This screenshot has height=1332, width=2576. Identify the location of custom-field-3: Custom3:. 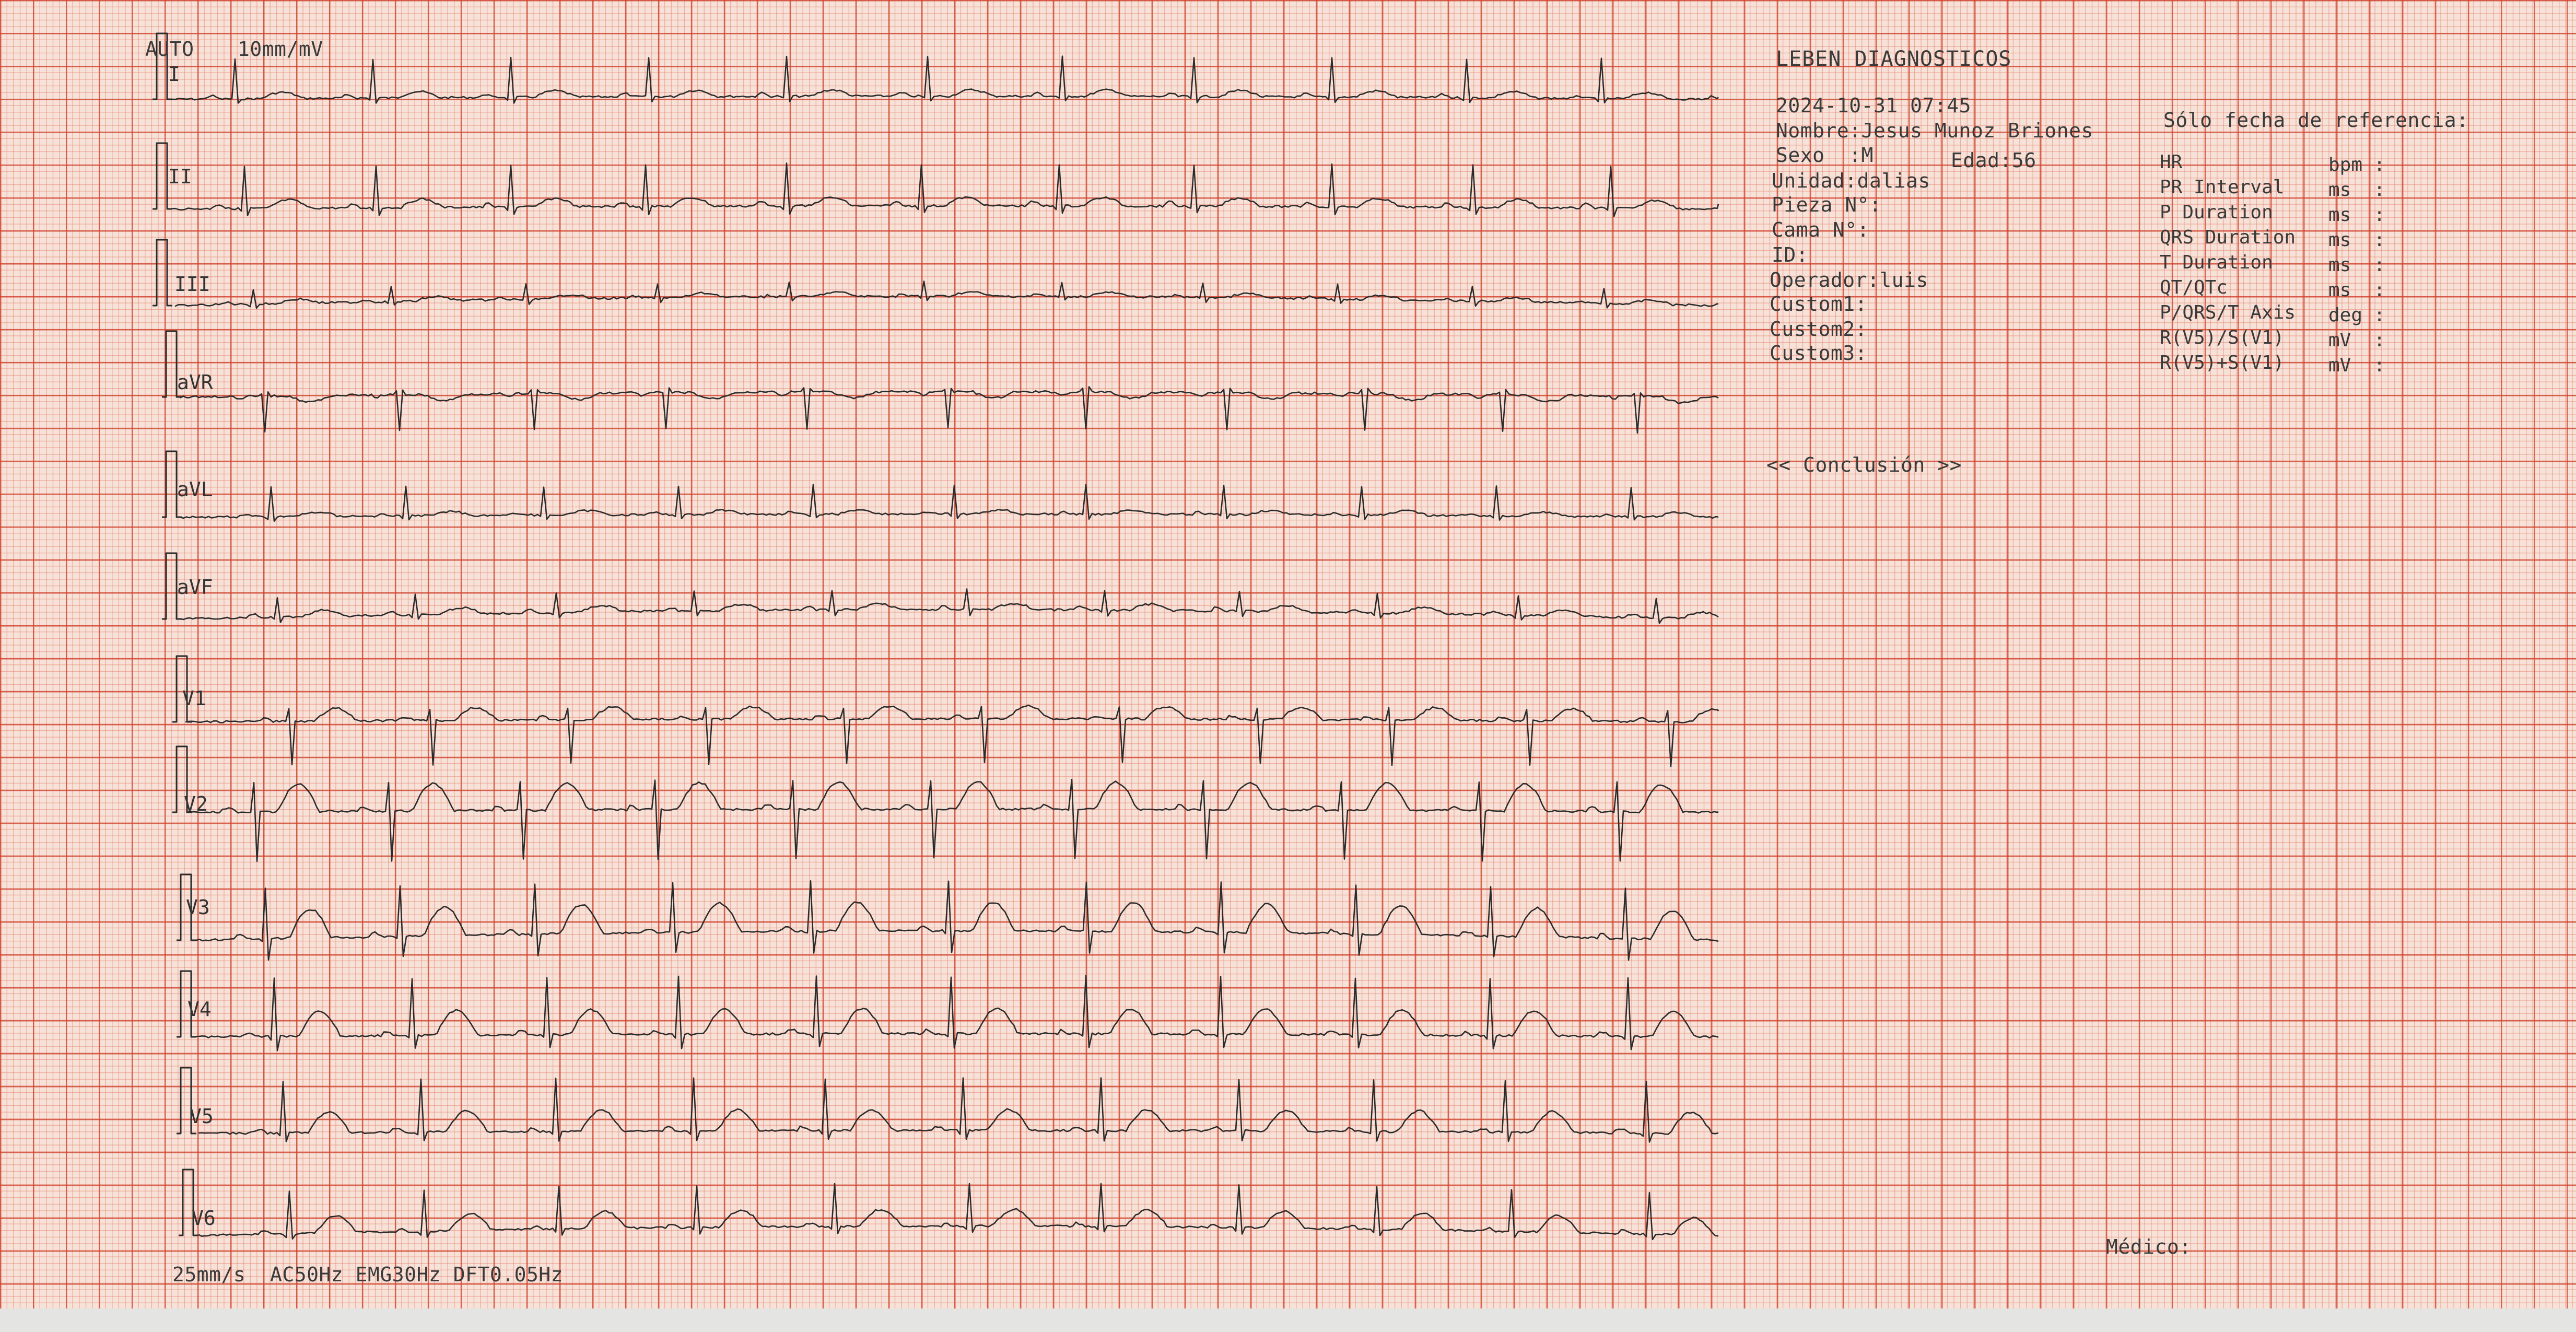
(1819, 353).